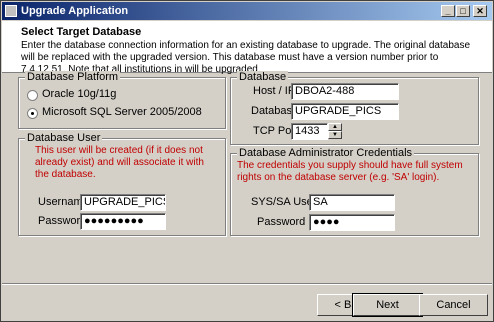  Describe the element at coordinates (79, 94) in the screenshot. I see `oracle-label: Oracle 10g/11g` at that location.